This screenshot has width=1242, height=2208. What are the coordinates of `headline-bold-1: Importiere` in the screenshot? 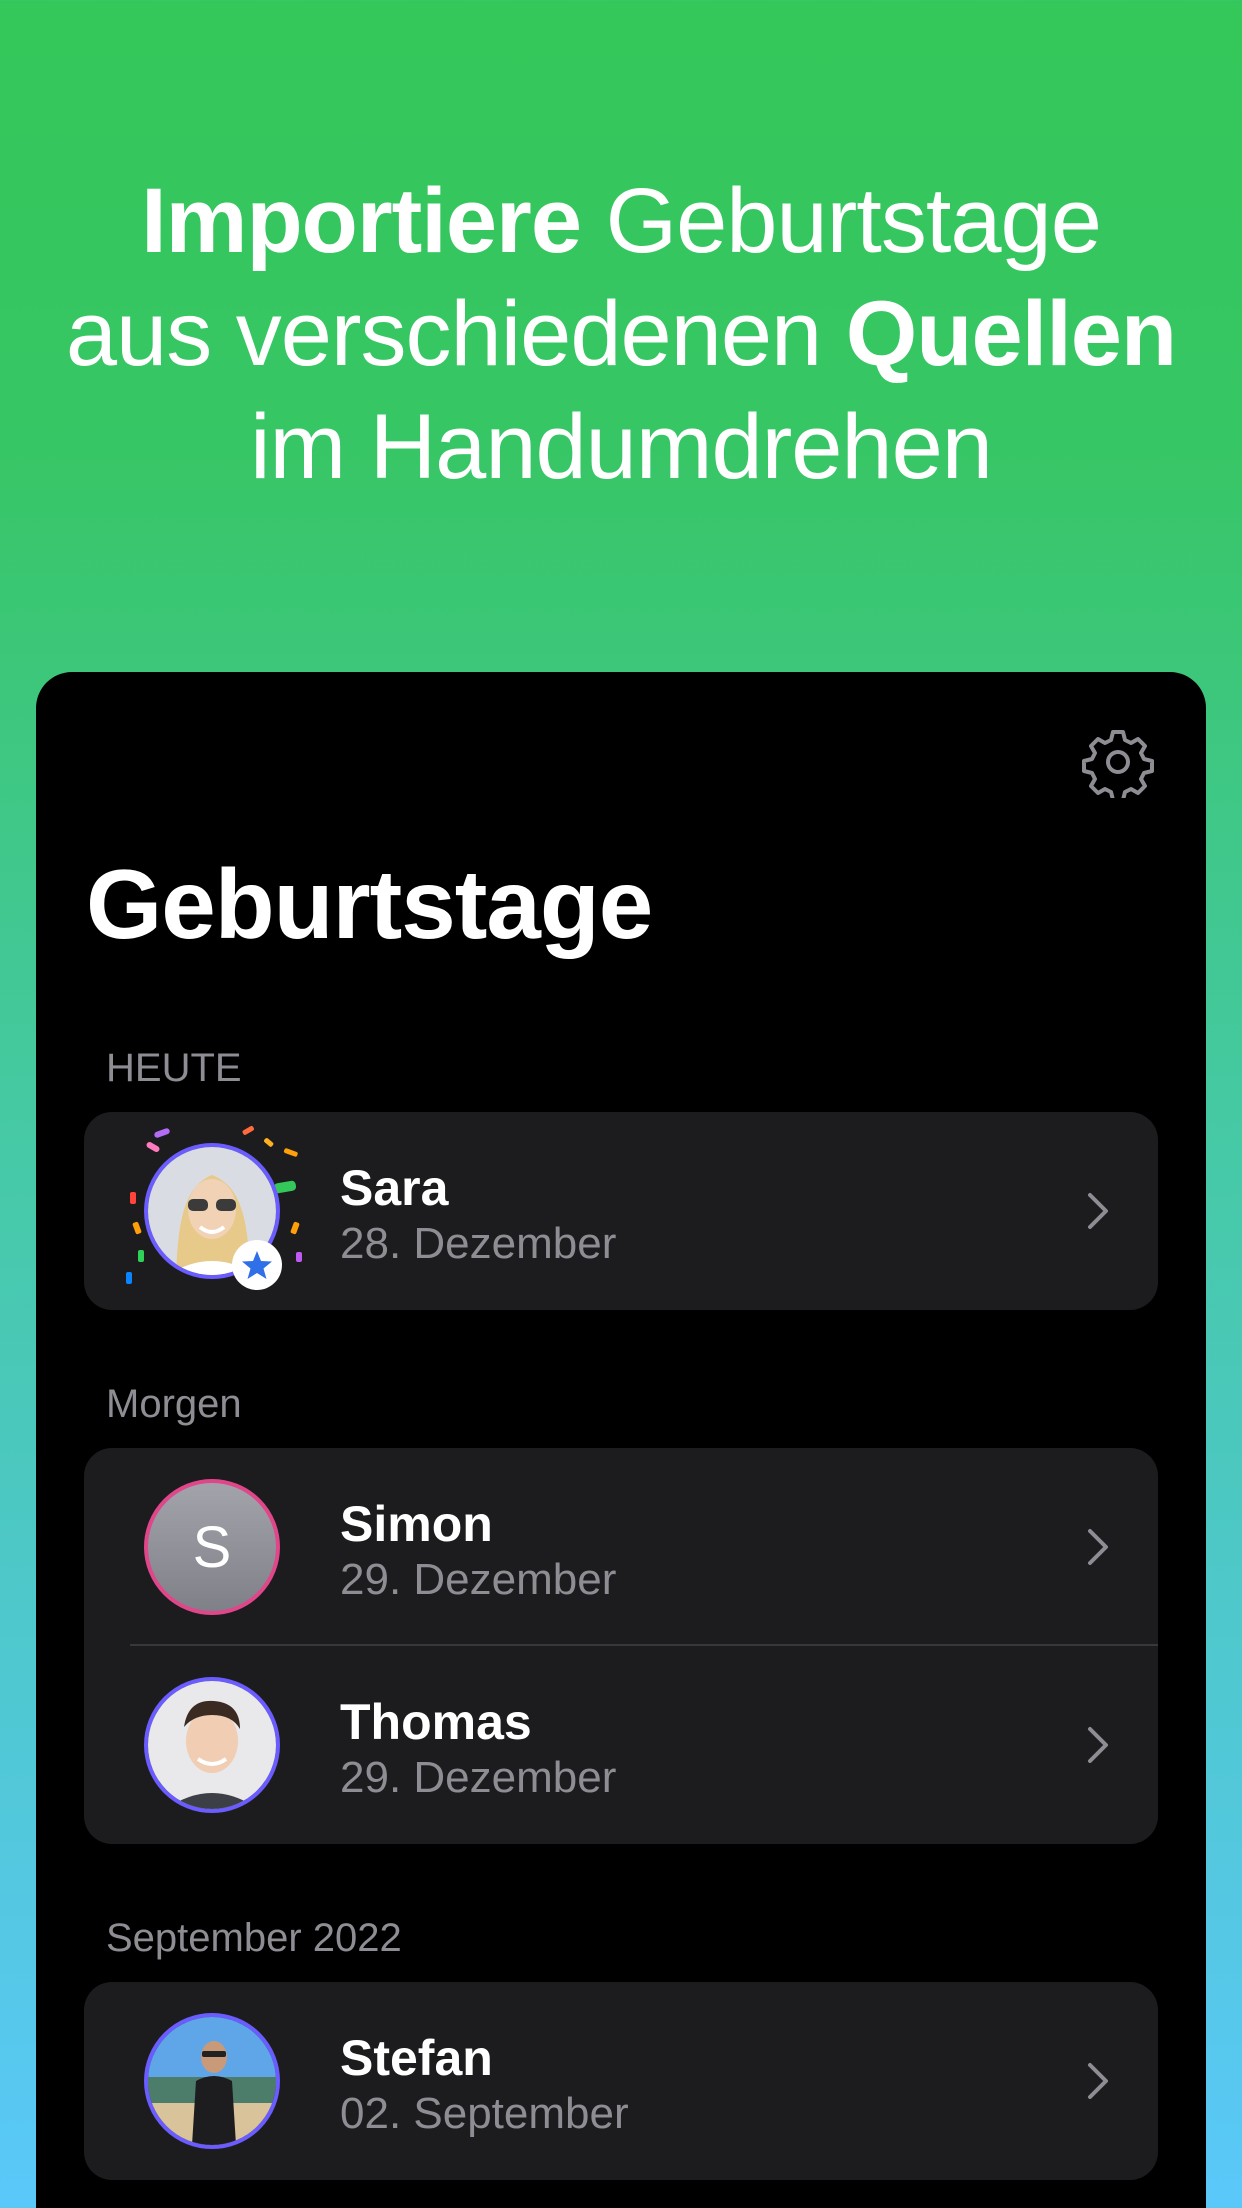 It's located at (361, 221).